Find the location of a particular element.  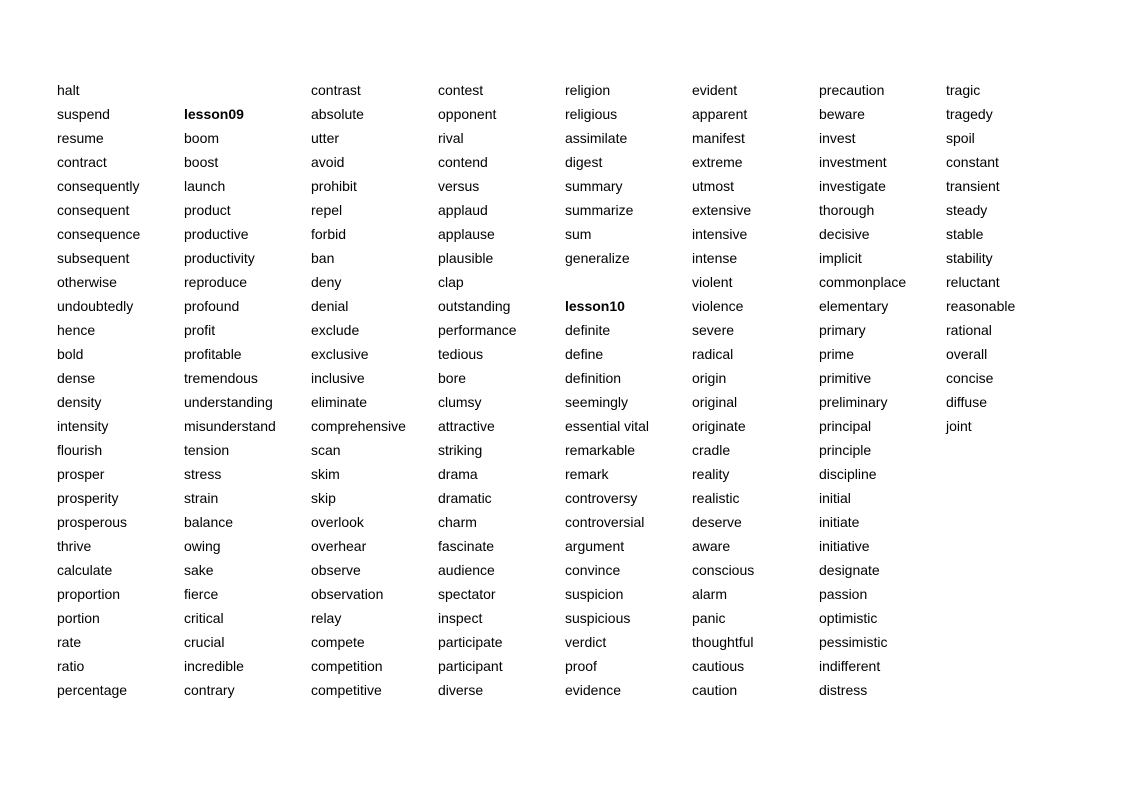

vocabulary-word: investigate is located at coordinates (852, 186).